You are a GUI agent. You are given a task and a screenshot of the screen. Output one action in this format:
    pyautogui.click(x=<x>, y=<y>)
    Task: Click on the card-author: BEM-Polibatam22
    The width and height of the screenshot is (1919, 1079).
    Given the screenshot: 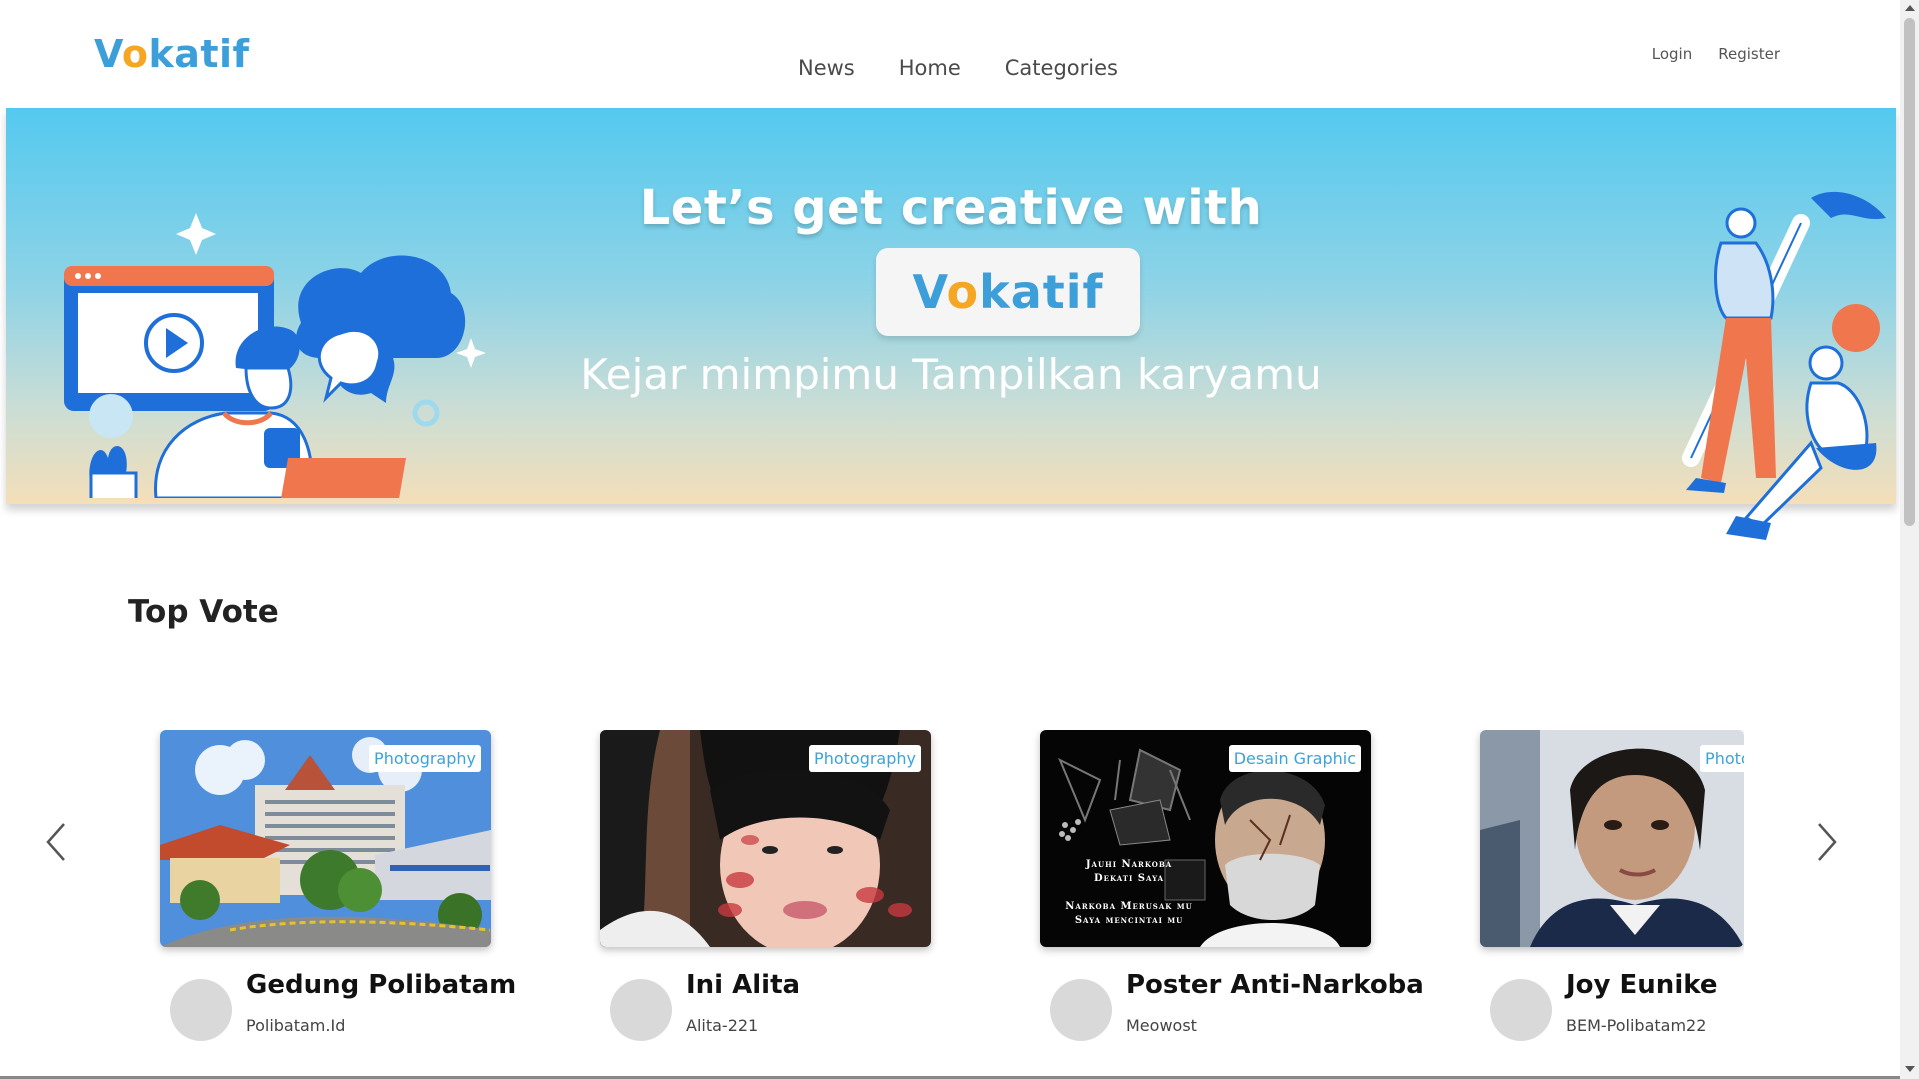 What is the action you would take?
    pyautogui.click(x=1636, y=1025)
    